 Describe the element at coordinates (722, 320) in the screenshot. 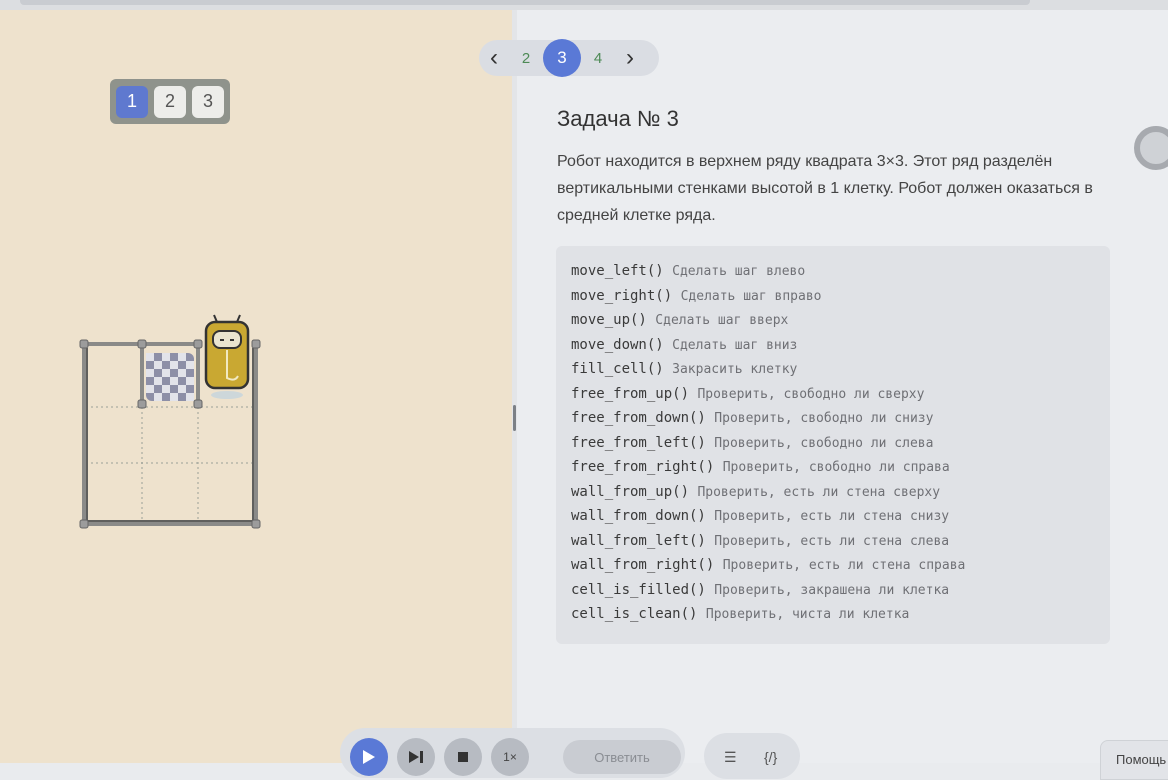

I see `command-description: Сделать шаг вверх` at that location.